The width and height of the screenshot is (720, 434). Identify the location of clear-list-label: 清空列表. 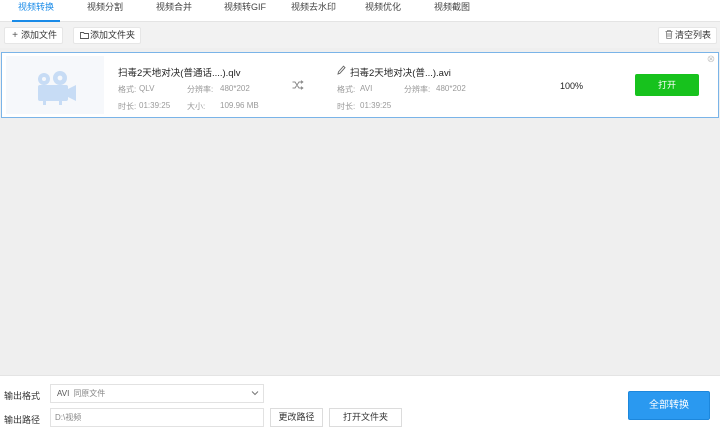
(693, 35).